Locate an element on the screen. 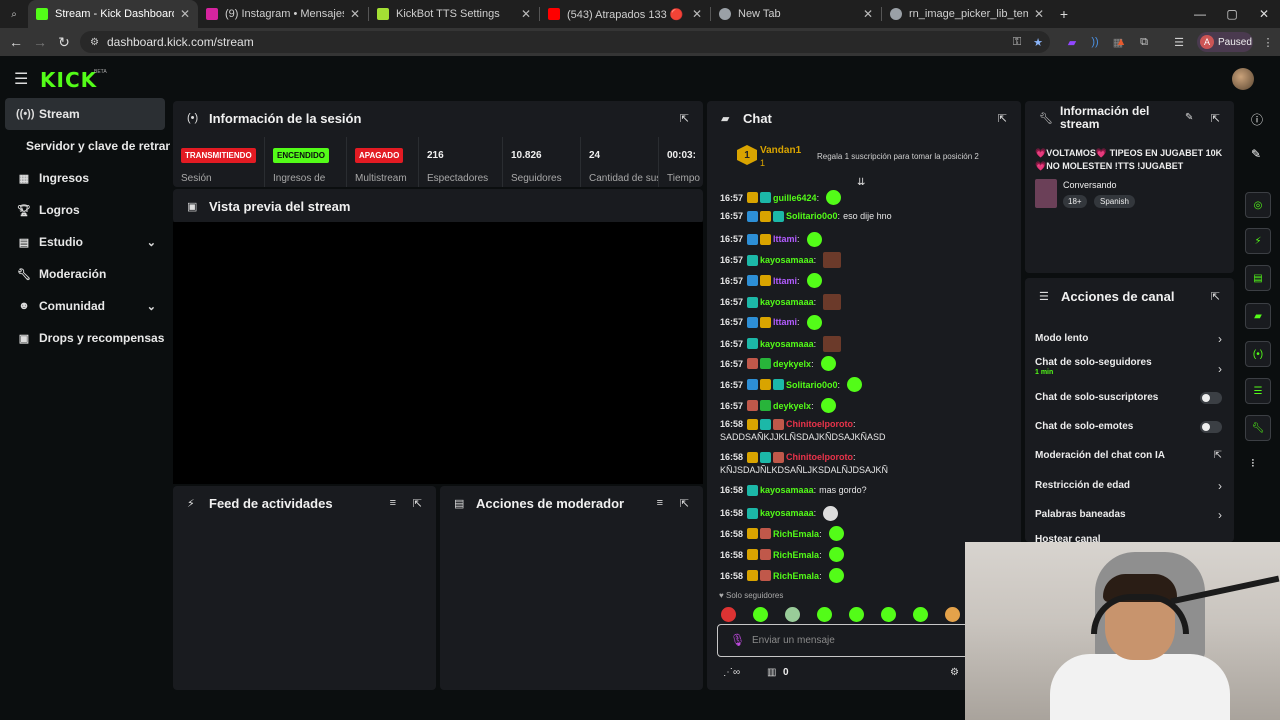  chat-message: 16:58 kayosamaaa: mas gordo? is located at coordinates (793, 490).